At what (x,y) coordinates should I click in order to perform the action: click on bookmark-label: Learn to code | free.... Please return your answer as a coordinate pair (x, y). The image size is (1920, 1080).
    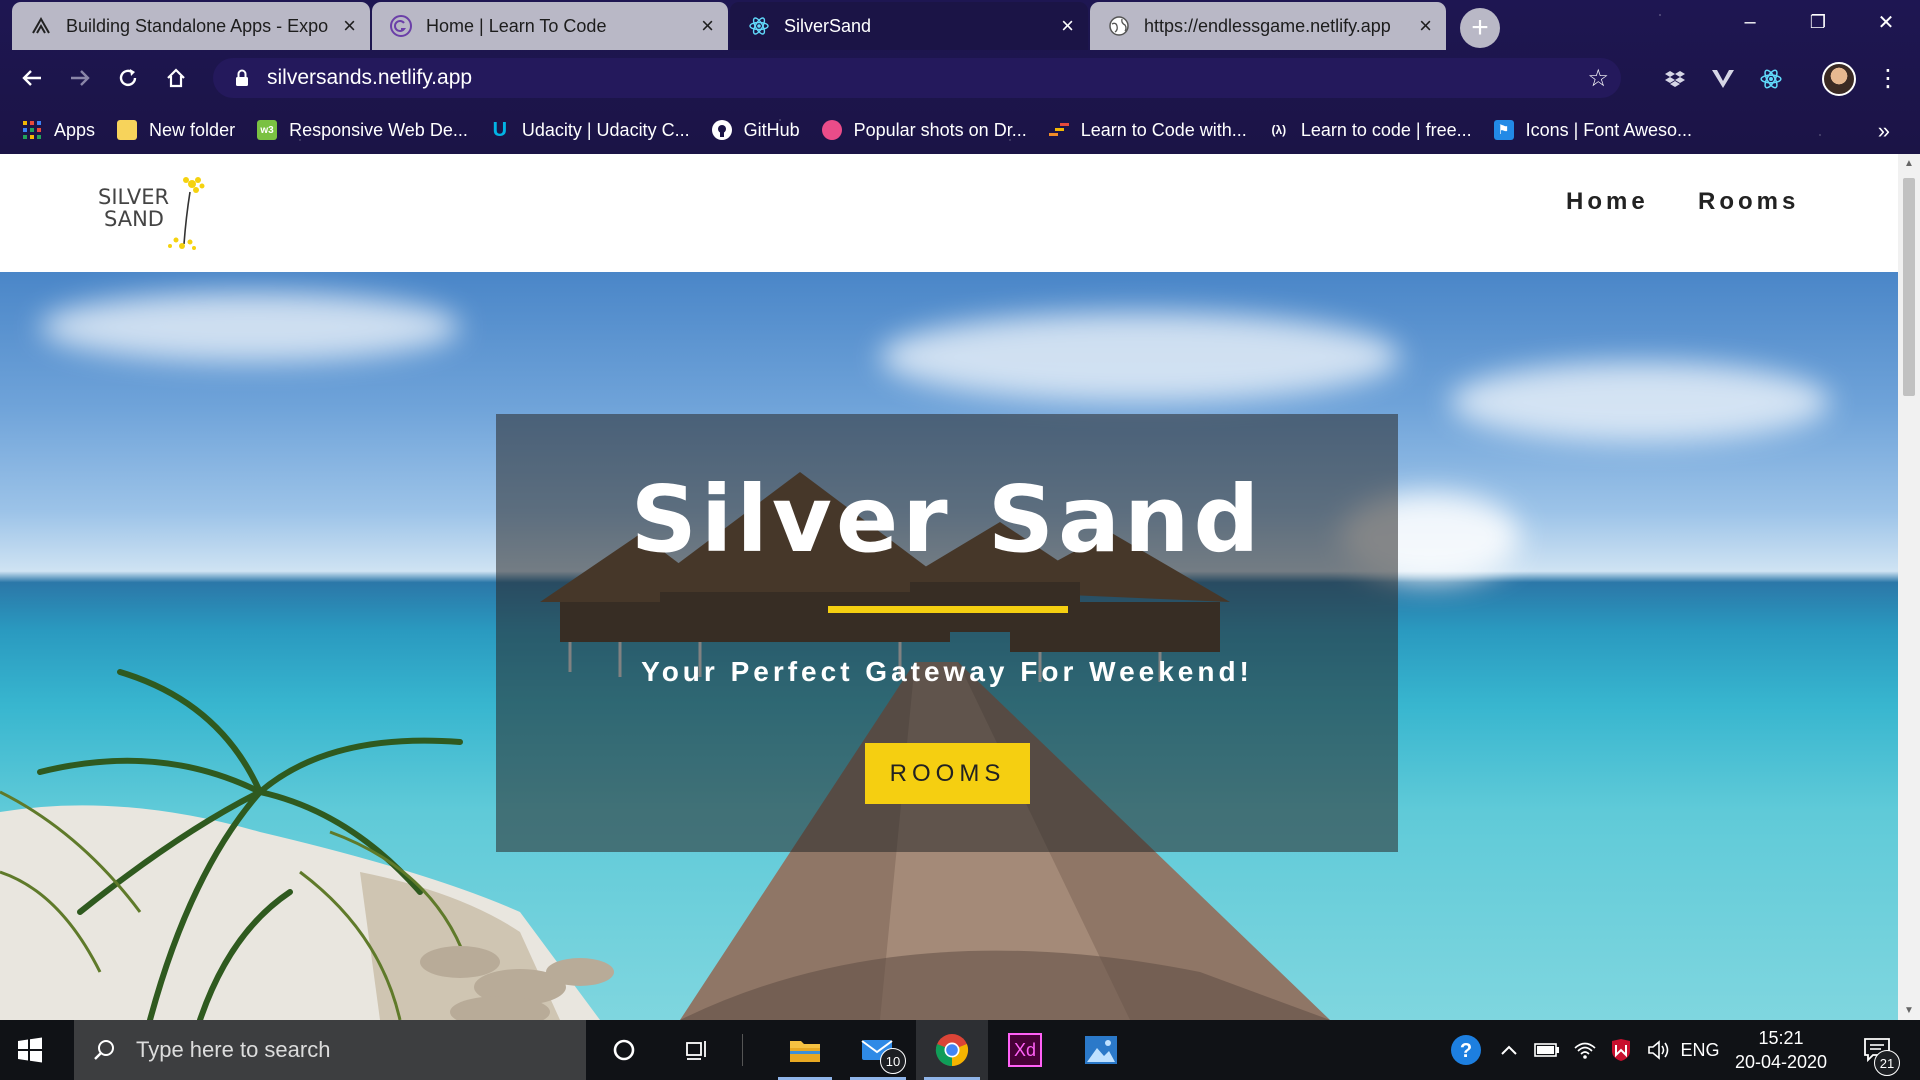
    Looking at the image, I should click on (1386, 129).